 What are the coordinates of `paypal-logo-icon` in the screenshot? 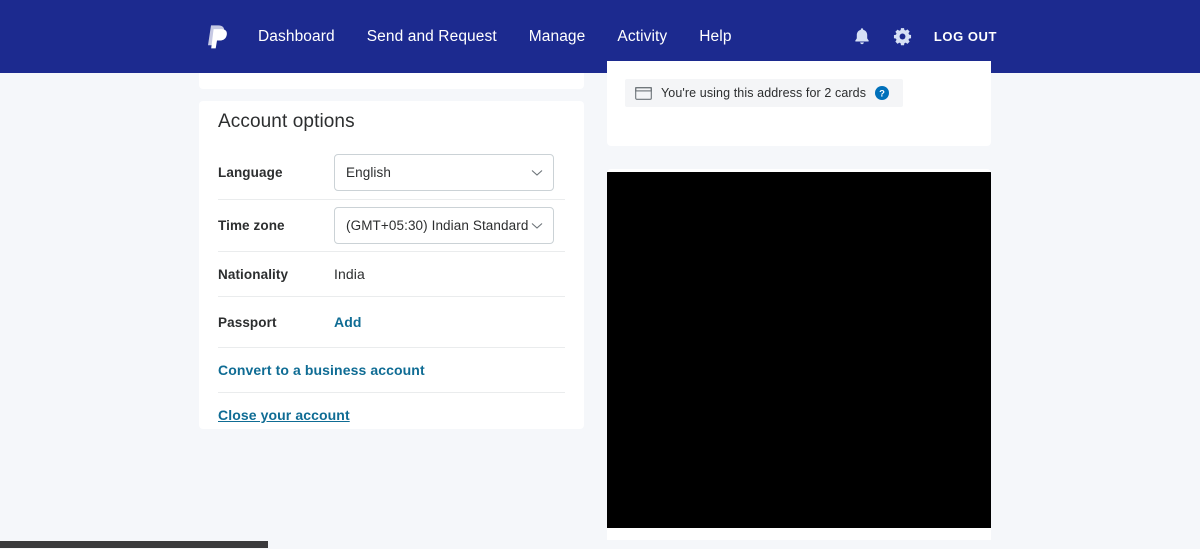 It's located at (217, 37).